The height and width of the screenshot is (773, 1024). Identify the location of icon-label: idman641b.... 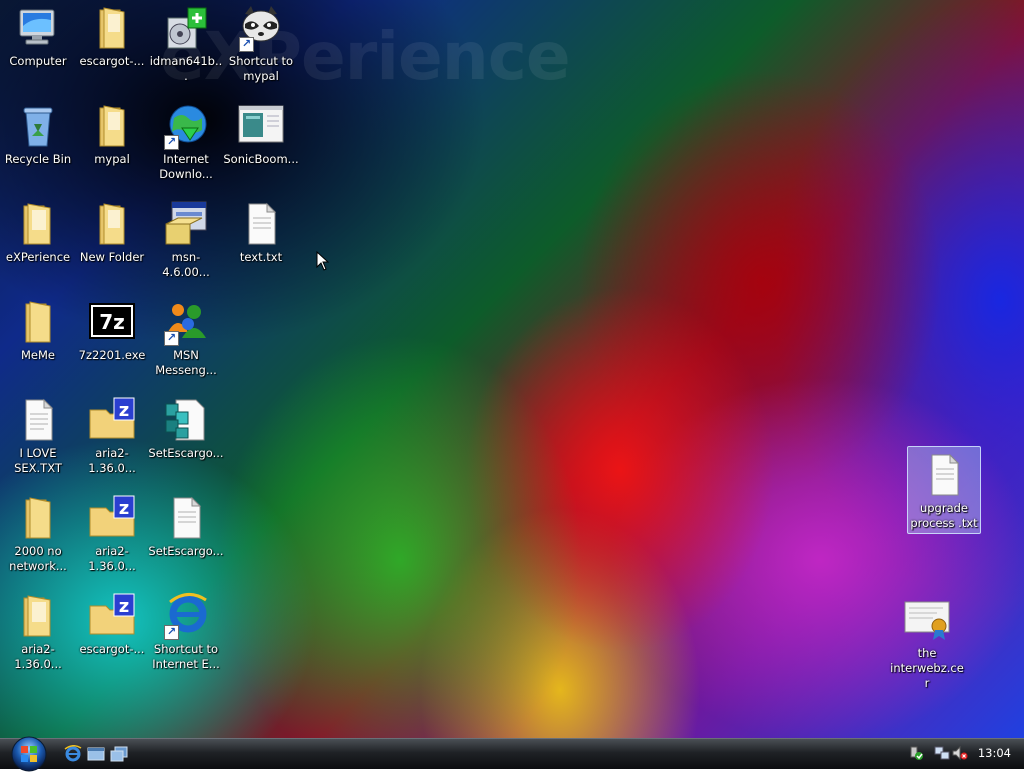
(186, 68).